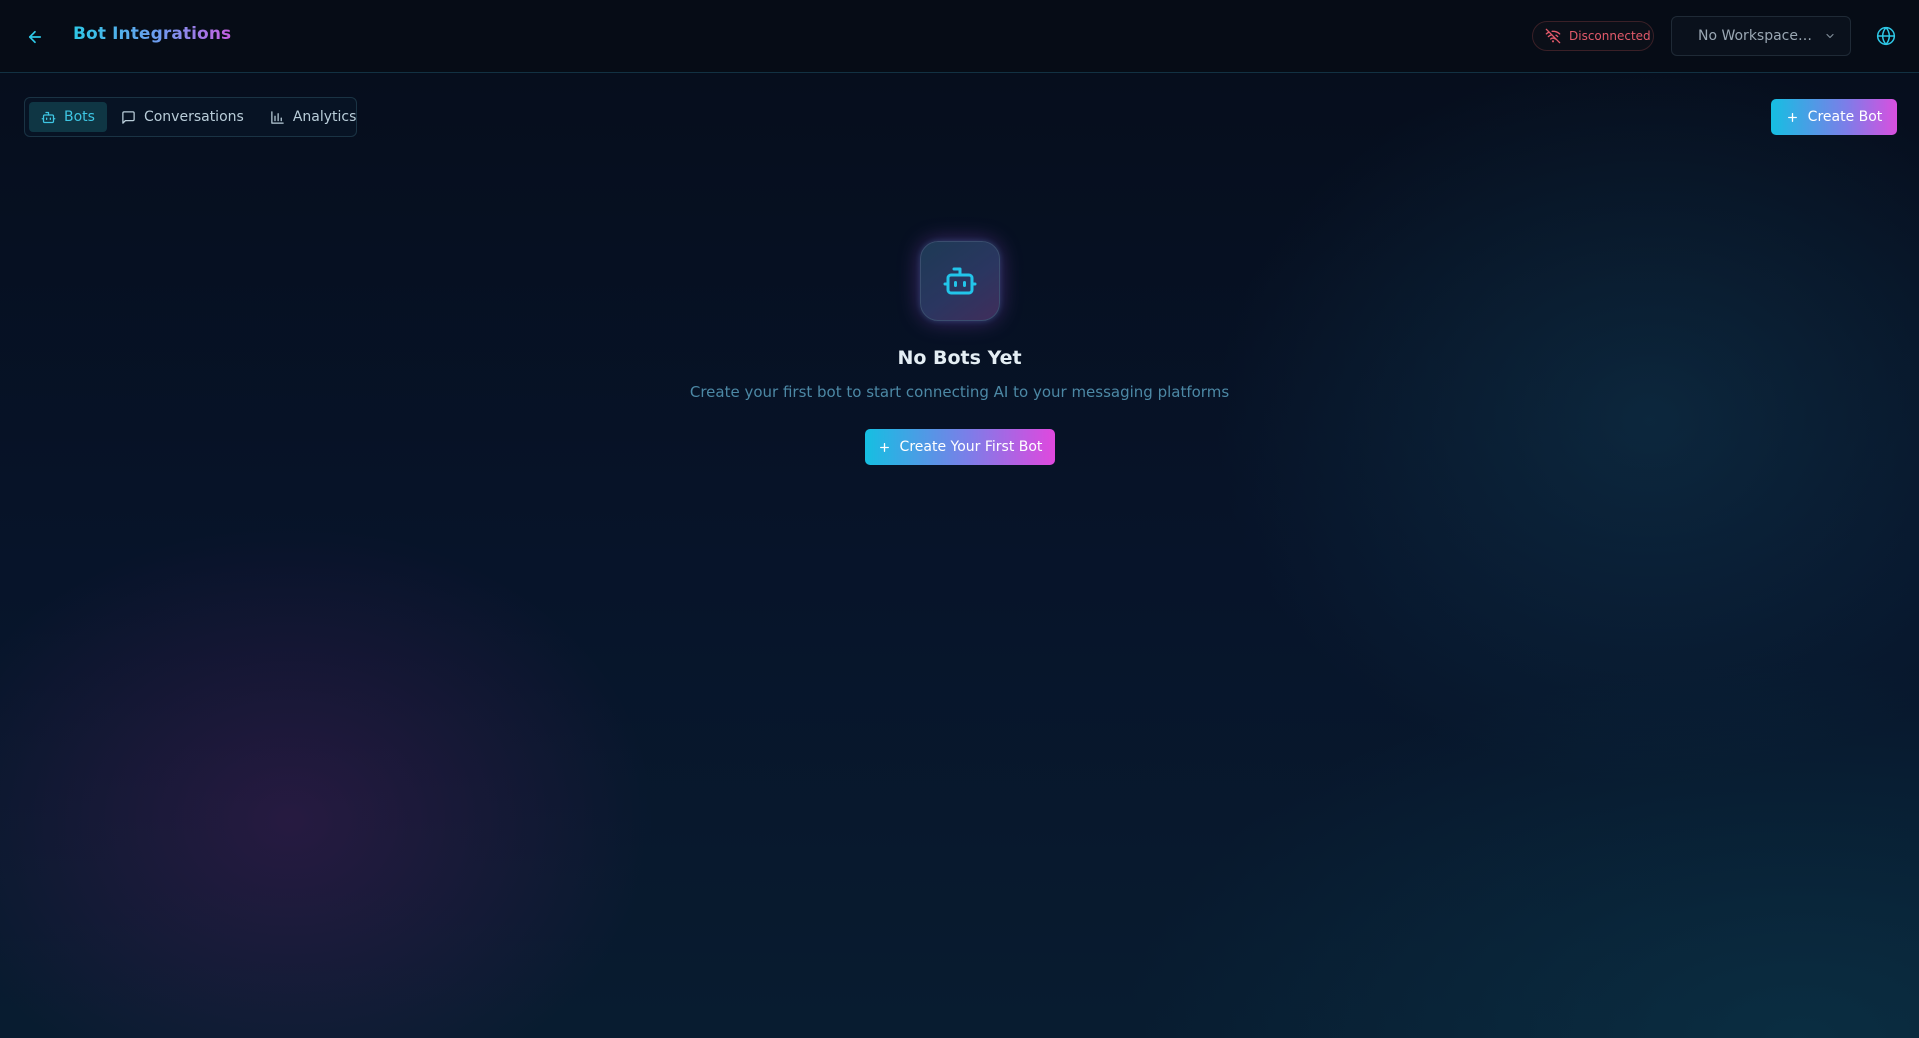 This screenshot has width=1919, height=1038. I want to click on tab-conversations: Conversations, so click(182, 117).